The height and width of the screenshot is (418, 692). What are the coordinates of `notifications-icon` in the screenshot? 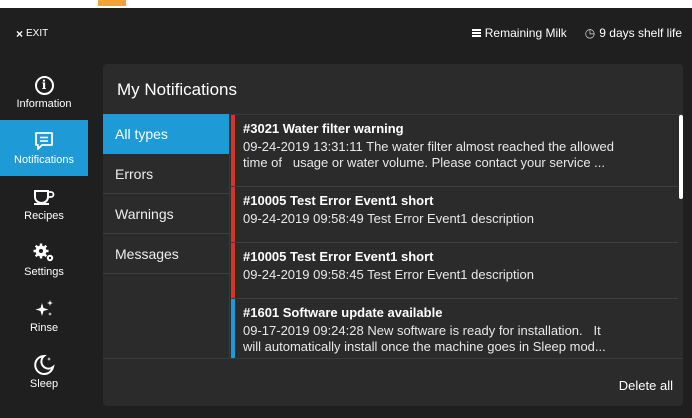 It's located at (44, 141).